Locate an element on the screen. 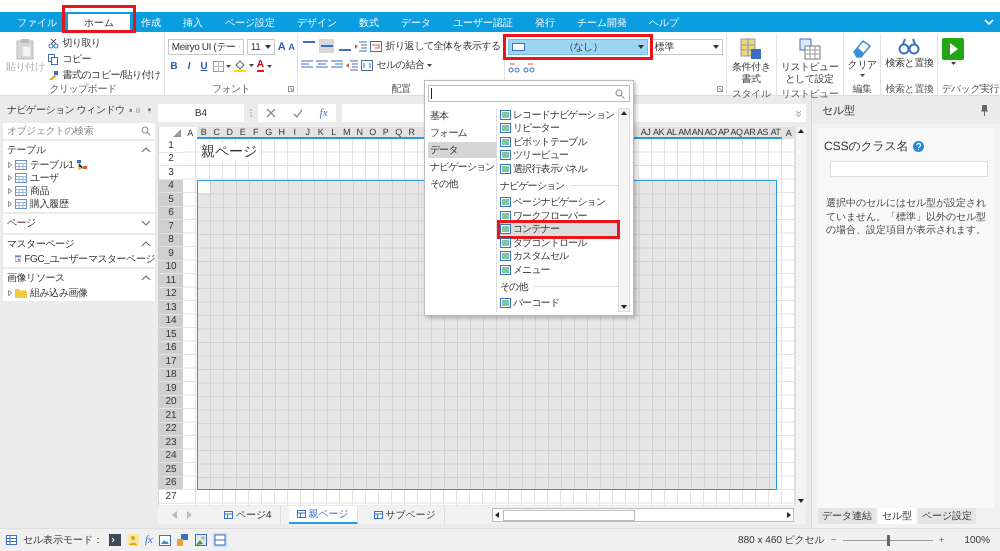  border-icon is located at coordinates (221, 66).